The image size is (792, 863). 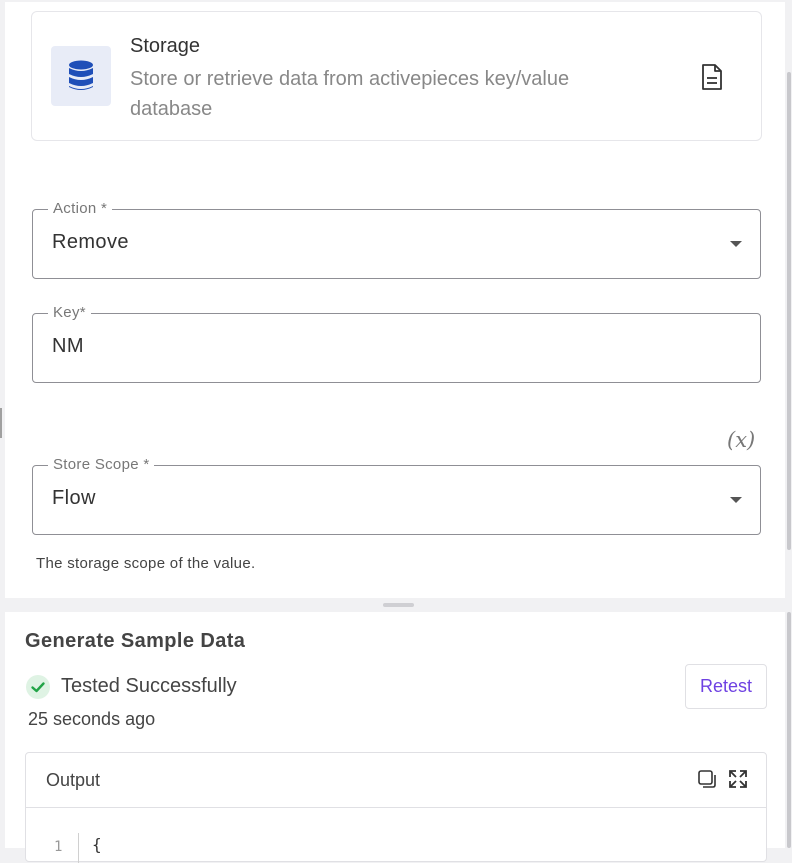 I want to click on output-panel: Output 1 {, so click(x=396, y=807).